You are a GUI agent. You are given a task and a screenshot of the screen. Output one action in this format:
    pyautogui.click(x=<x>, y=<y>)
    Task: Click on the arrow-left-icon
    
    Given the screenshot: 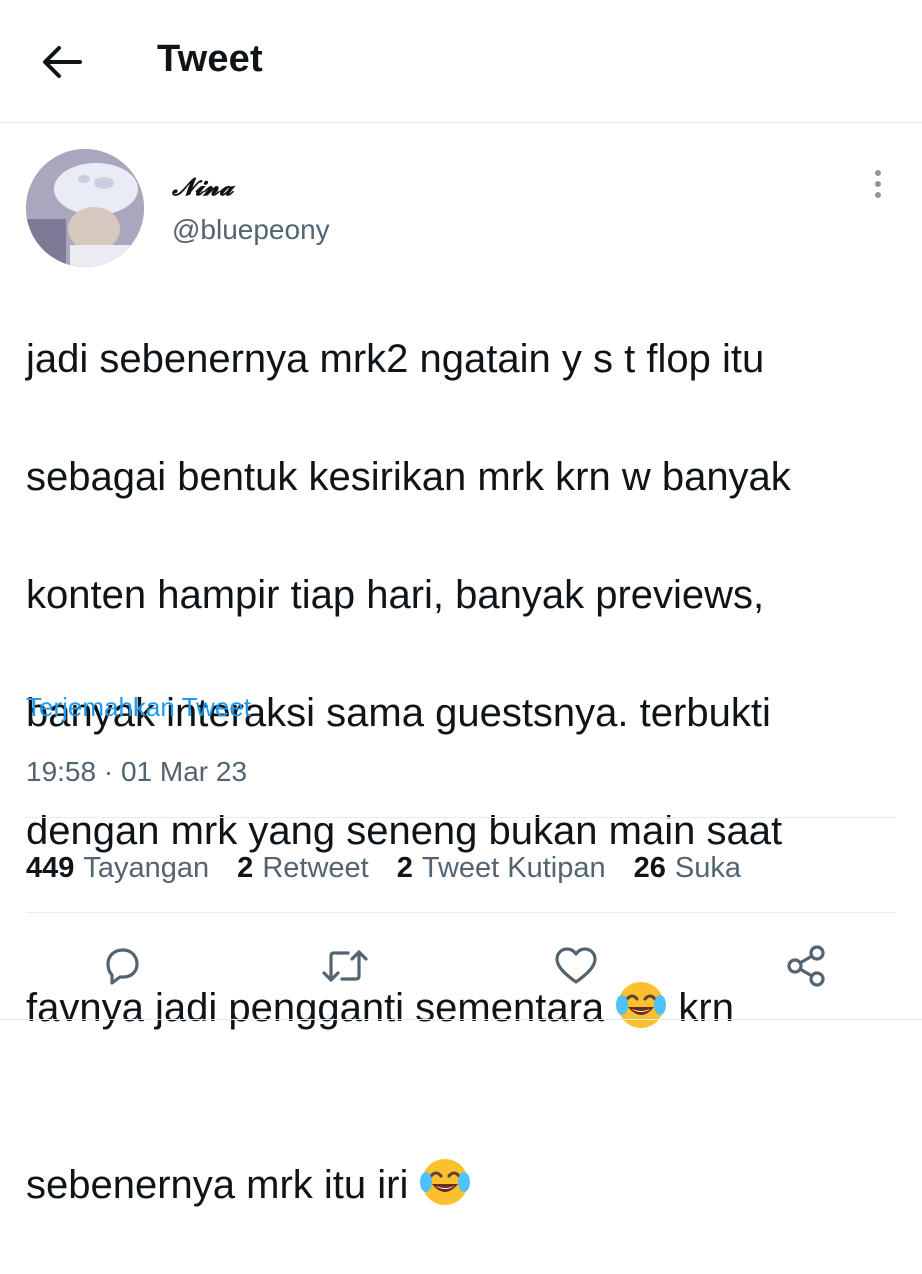 What is the action you would take?
    pyautogui.click(x=62, y=62)
    